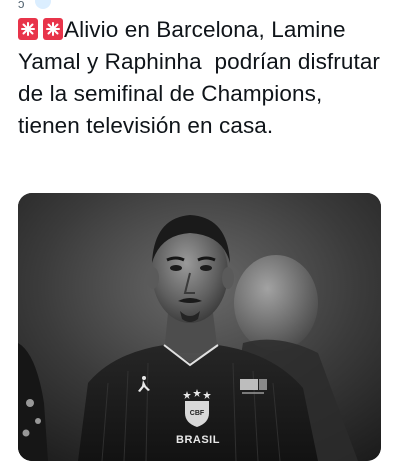 The height and width of the screenshot is (461, 400). Describe the element at coordinates (198, 440) in the screenshot. I see `jersey-text: BRASIL` at that location.